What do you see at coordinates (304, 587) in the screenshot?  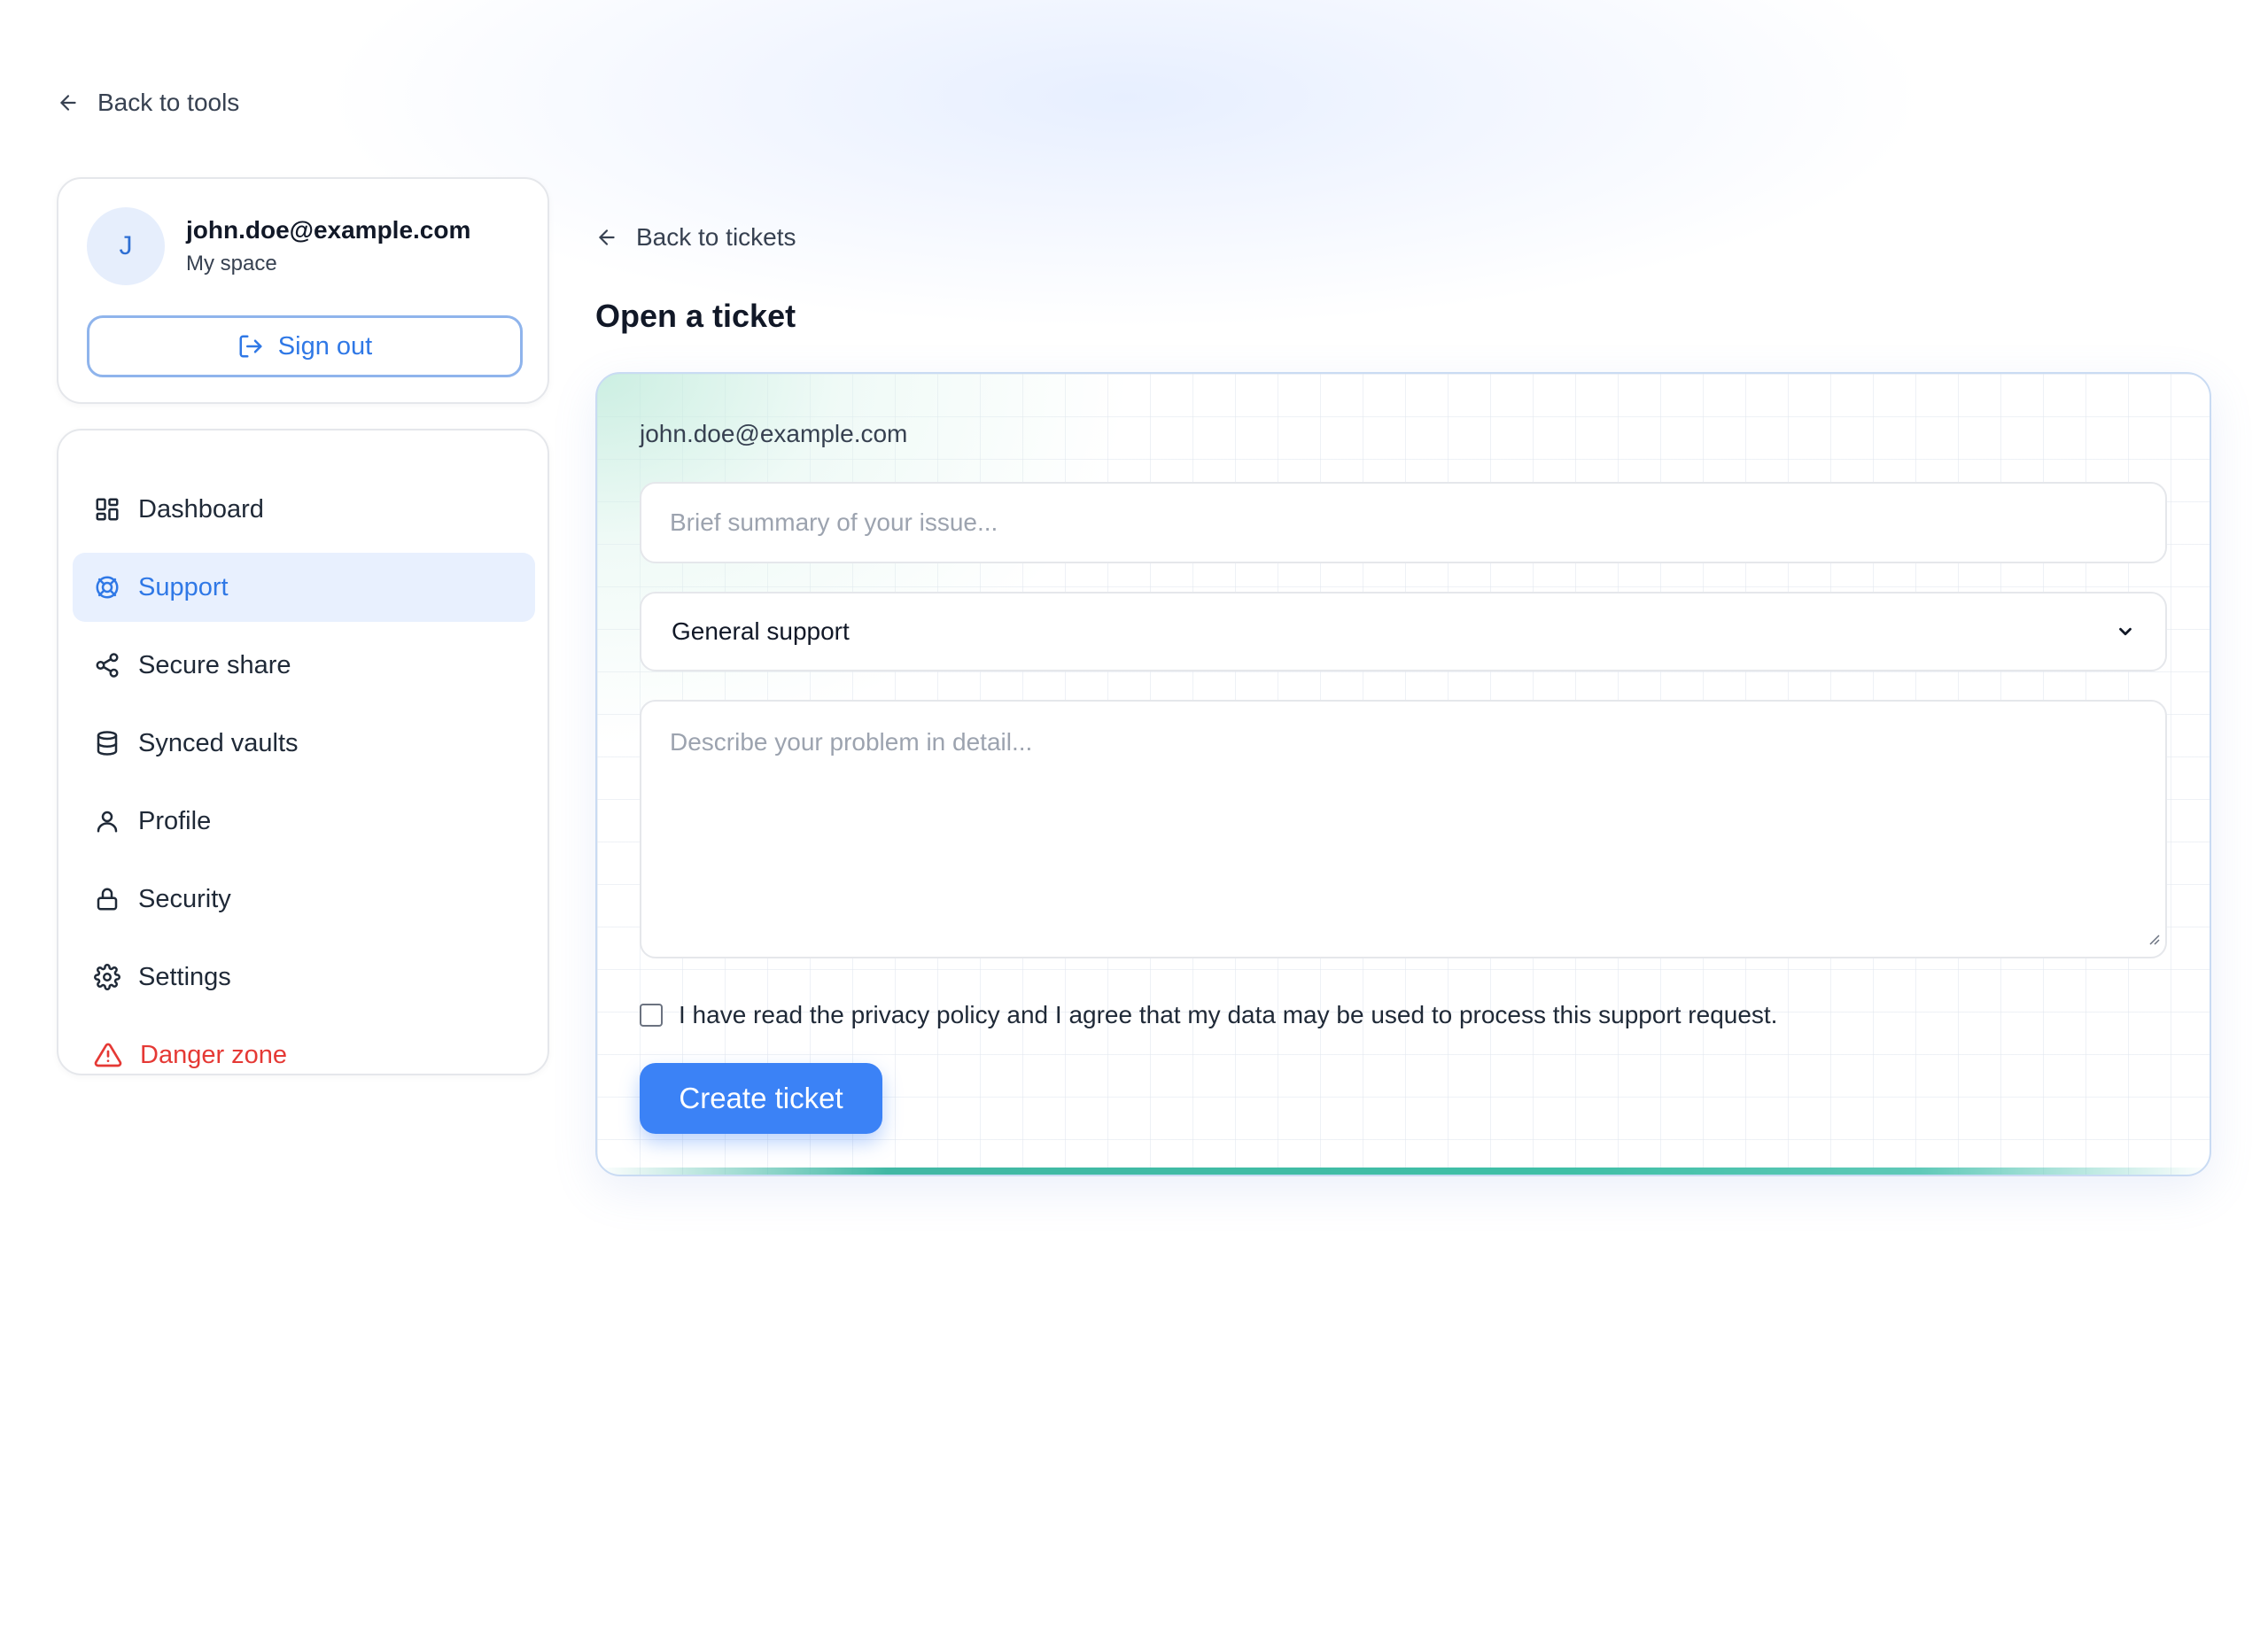 I see `sidebar-item-support: Support` at bounding box center [304, 587].